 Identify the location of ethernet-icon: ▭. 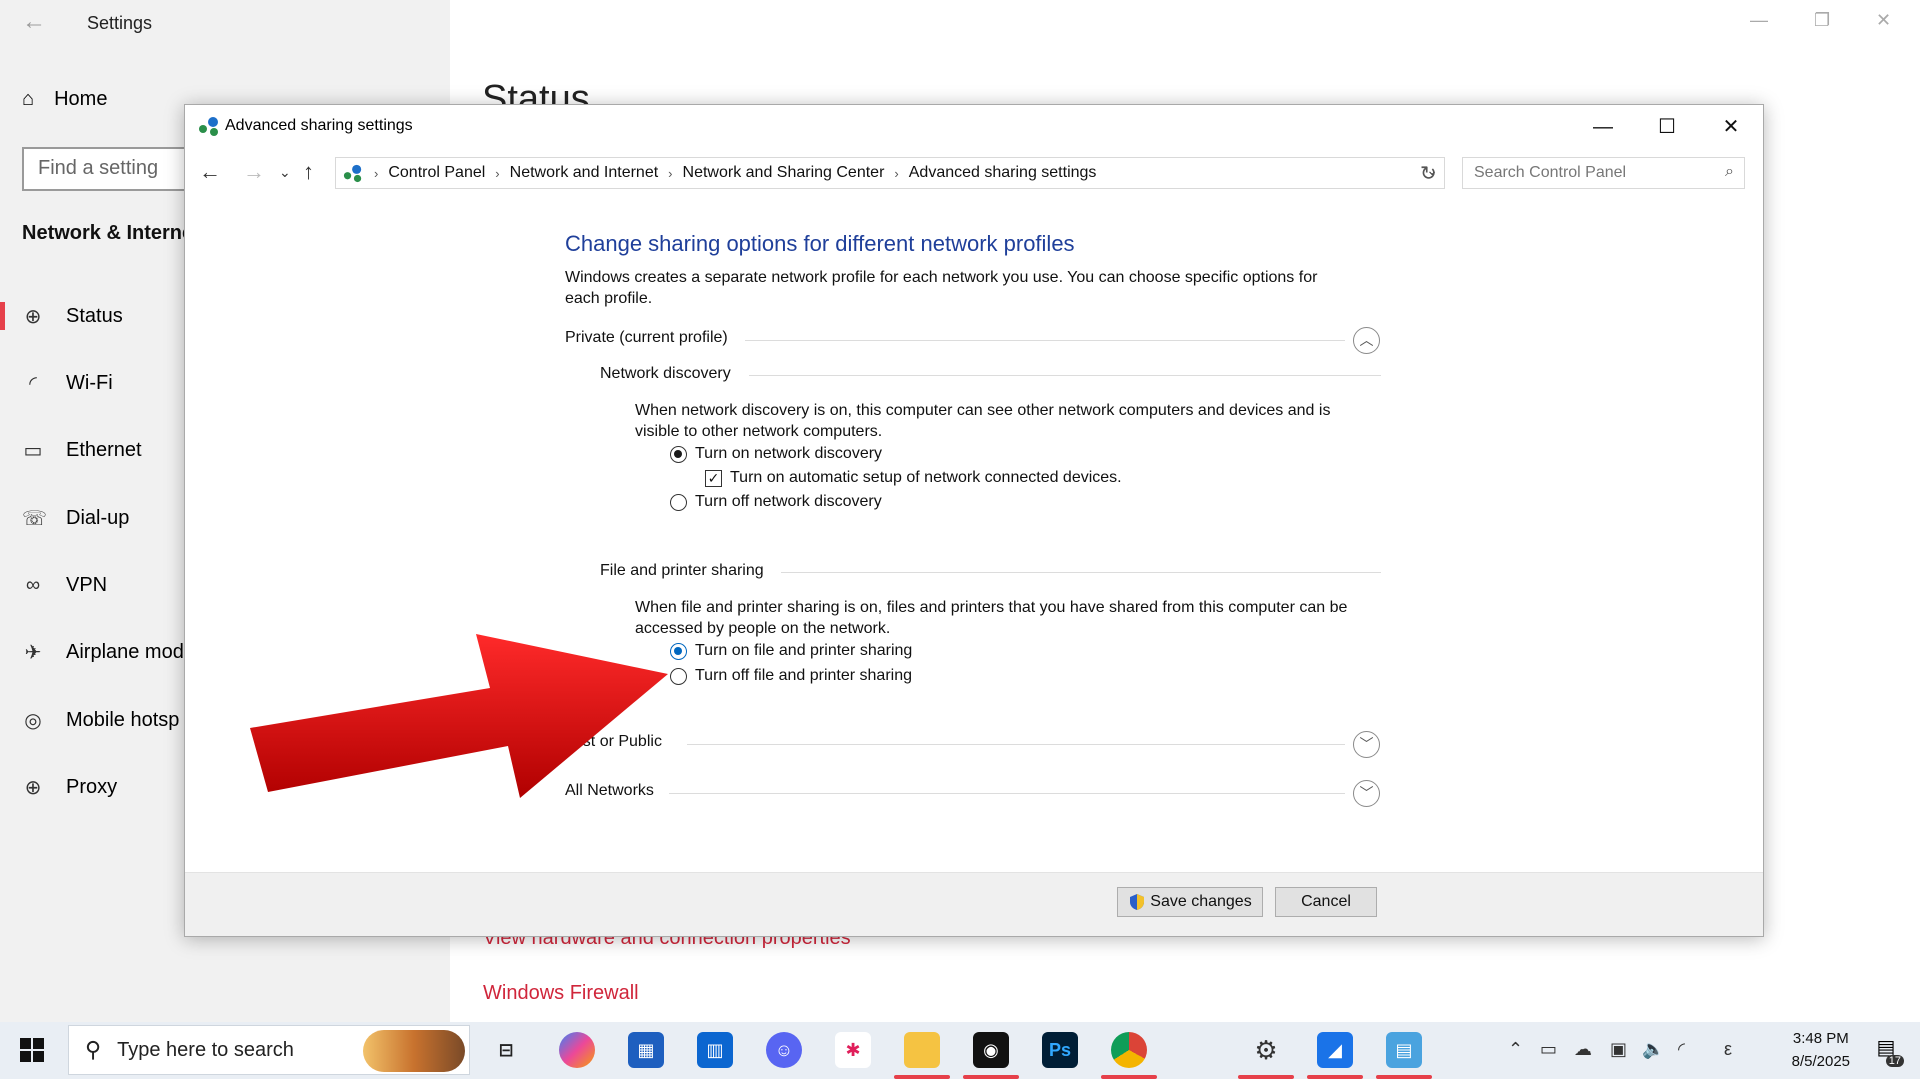
(33, 450).